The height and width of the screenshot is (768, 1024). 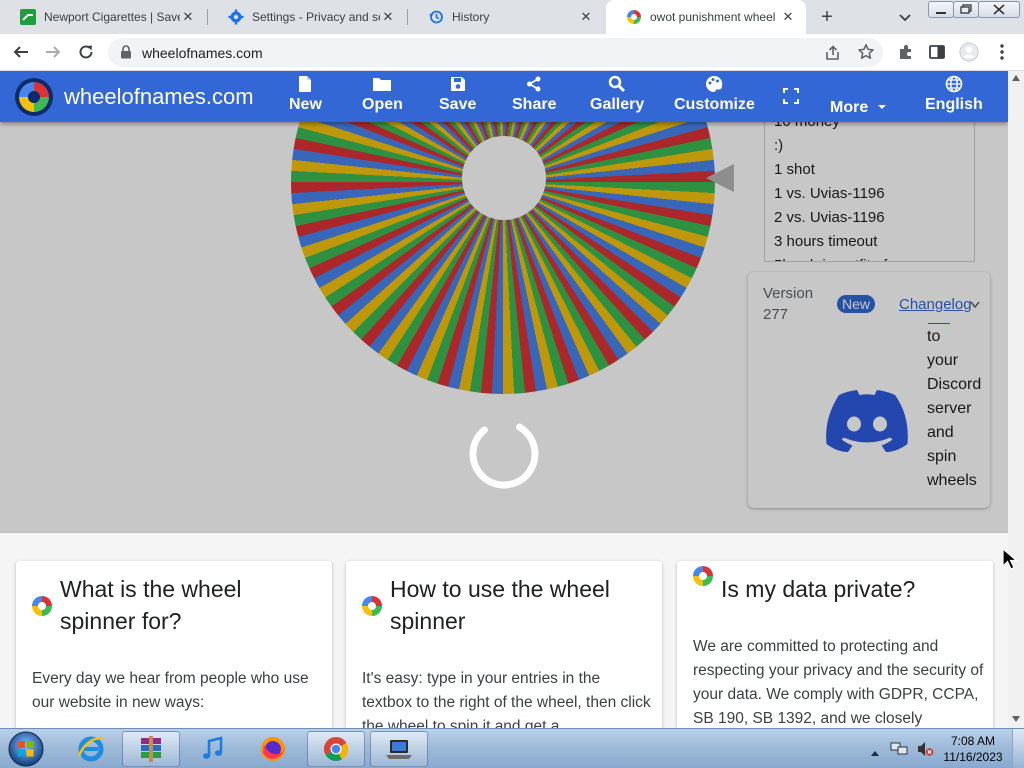 I want to click on nav-new-button: New, so click(x=305, y=97).